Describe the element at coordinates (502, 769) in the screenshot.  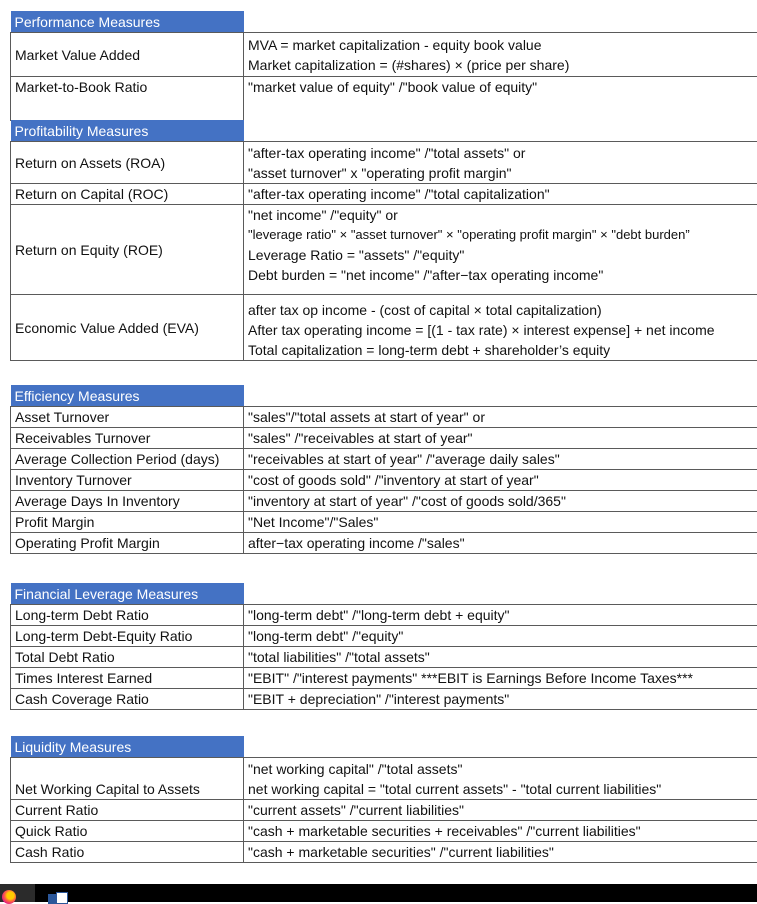
I see `formula-line: "net working capital" /"total assets"` at that location.